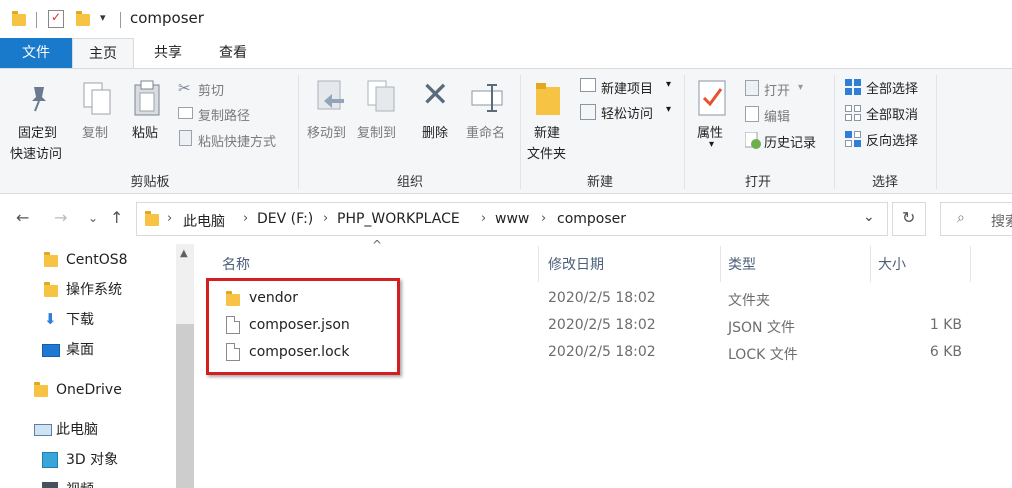  I want to click on paste-shortcut-icon, so click(185, 138).